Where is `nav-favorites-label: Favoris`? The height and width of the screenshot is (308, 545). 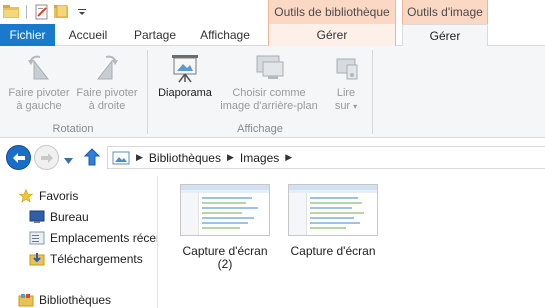 nav-favorites-label: Favoris is located at coordinates (59, 196).